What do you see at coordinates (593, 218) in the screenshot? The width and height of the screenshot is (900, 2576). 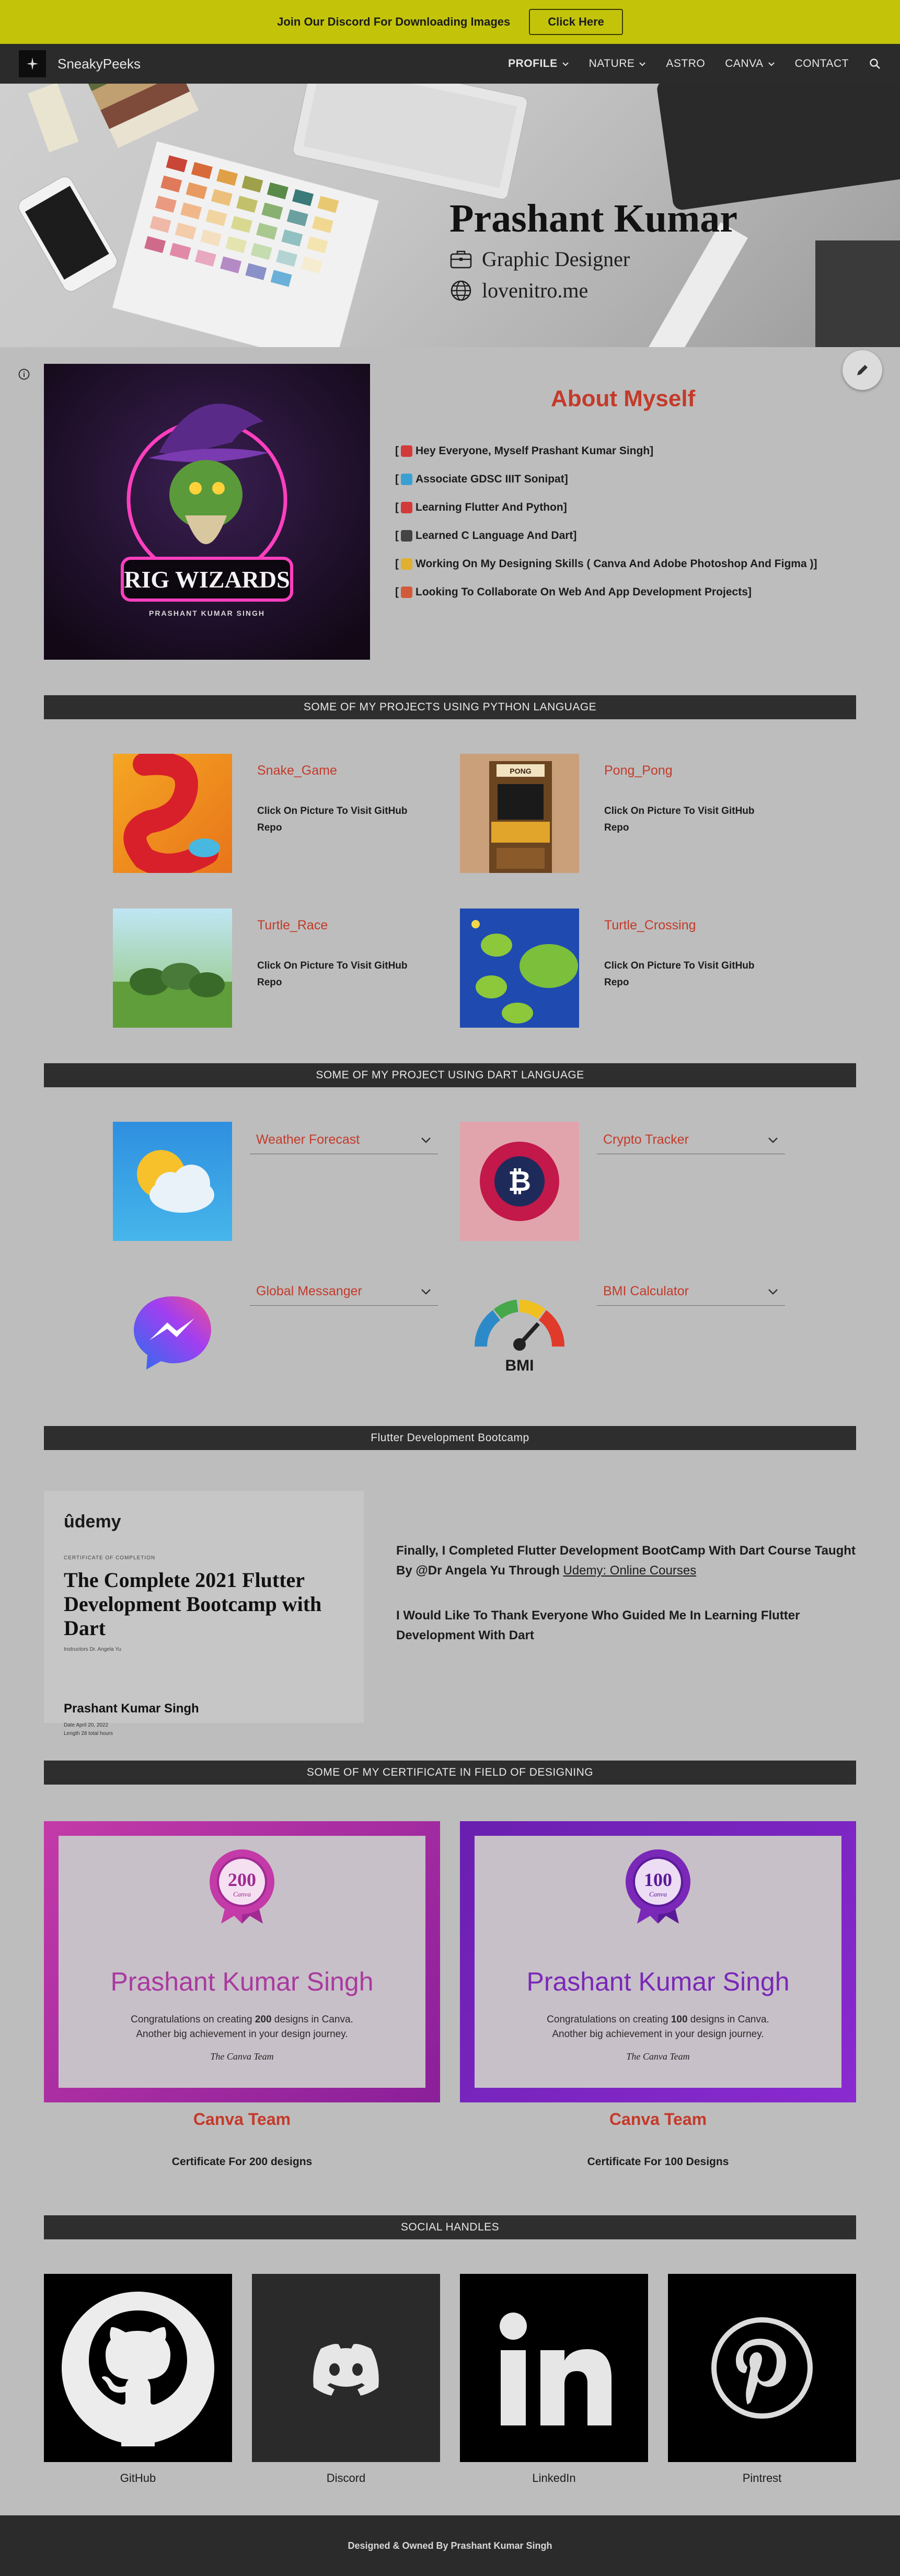 I see `hero-name: Prashant Kumar` at bounding box center [593, 218].